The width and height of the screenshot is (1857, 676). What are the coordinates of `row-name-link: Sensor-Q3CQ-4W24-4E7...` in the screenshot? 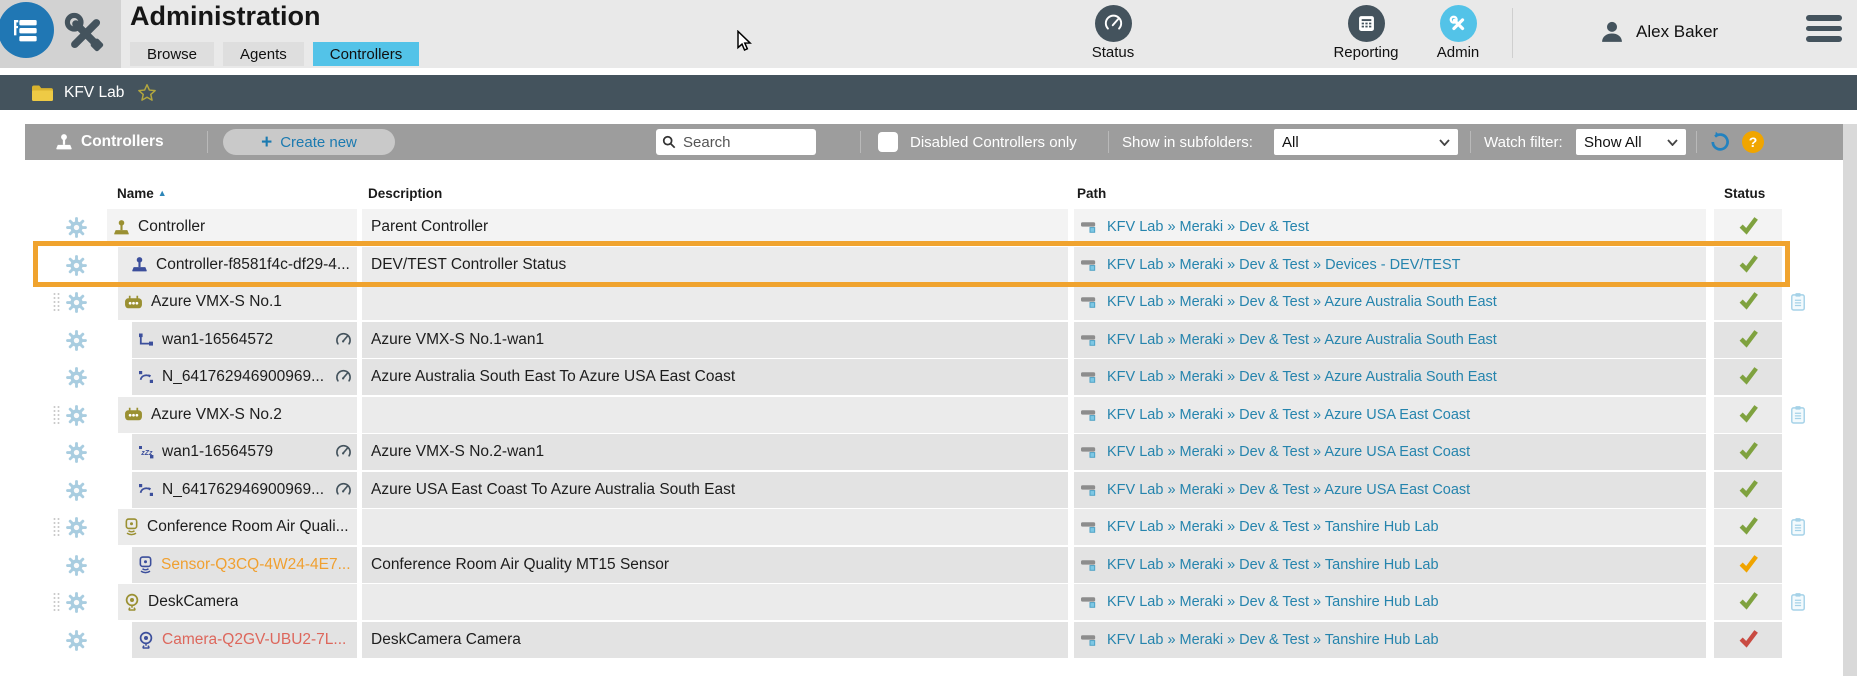 It's located at (256, 565).